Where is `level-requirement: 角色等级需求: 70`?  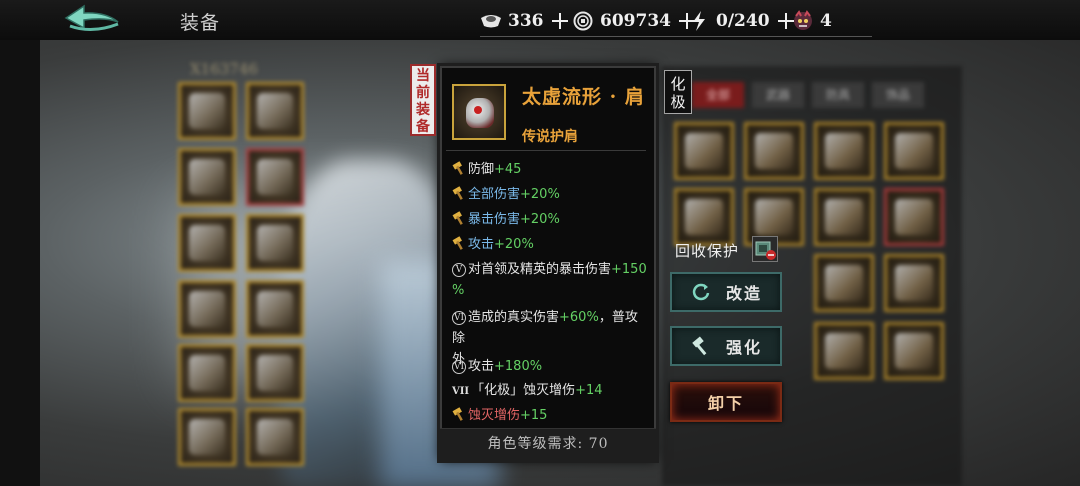
level-requirement: 角色等级需求: 70 is located at coordinates (548, 444).